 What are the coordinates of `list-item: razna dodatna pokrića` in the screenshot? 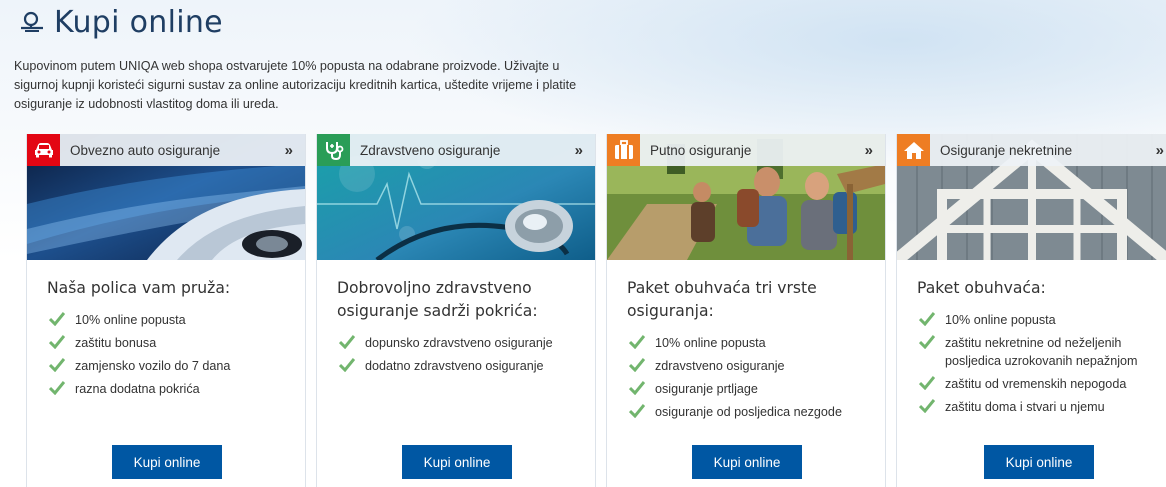 It's located at (175, 389).